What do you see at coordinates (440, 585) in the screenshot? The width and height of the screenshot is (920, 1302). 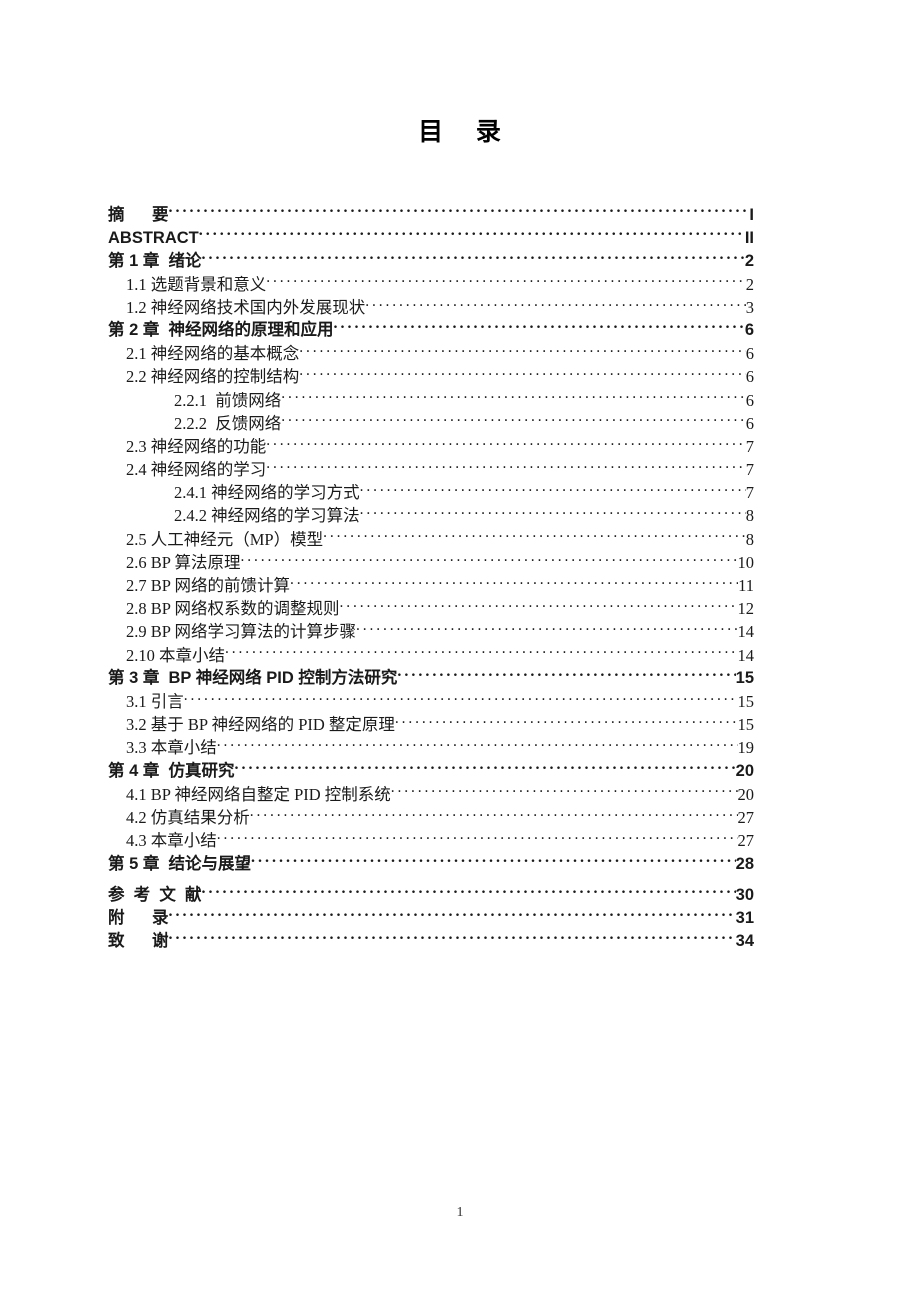 I see `toc-entry: 2.7 BP 网络的前馈计算 11` at bounding box center [440, 585].